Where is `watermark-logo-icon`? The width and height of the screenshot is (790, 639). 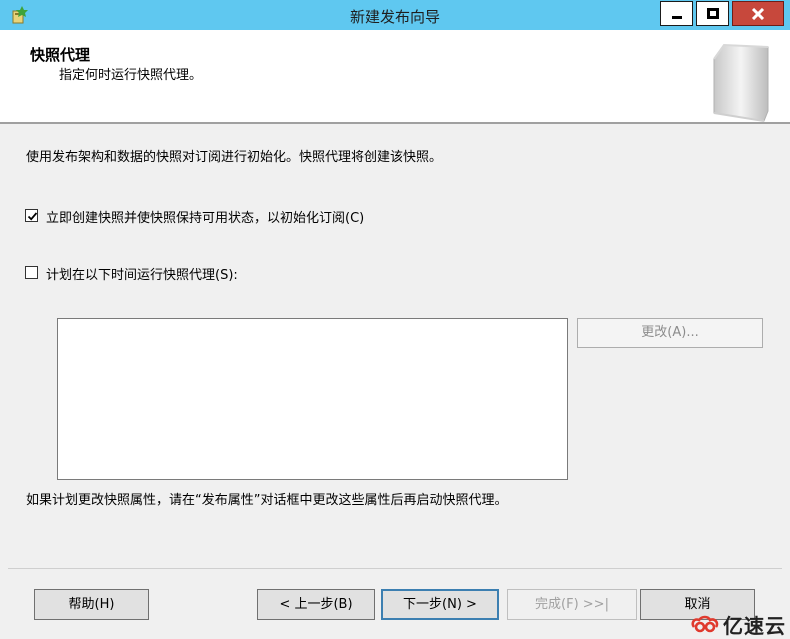 watermark-logo-icon is located at coordinates (705, 626).